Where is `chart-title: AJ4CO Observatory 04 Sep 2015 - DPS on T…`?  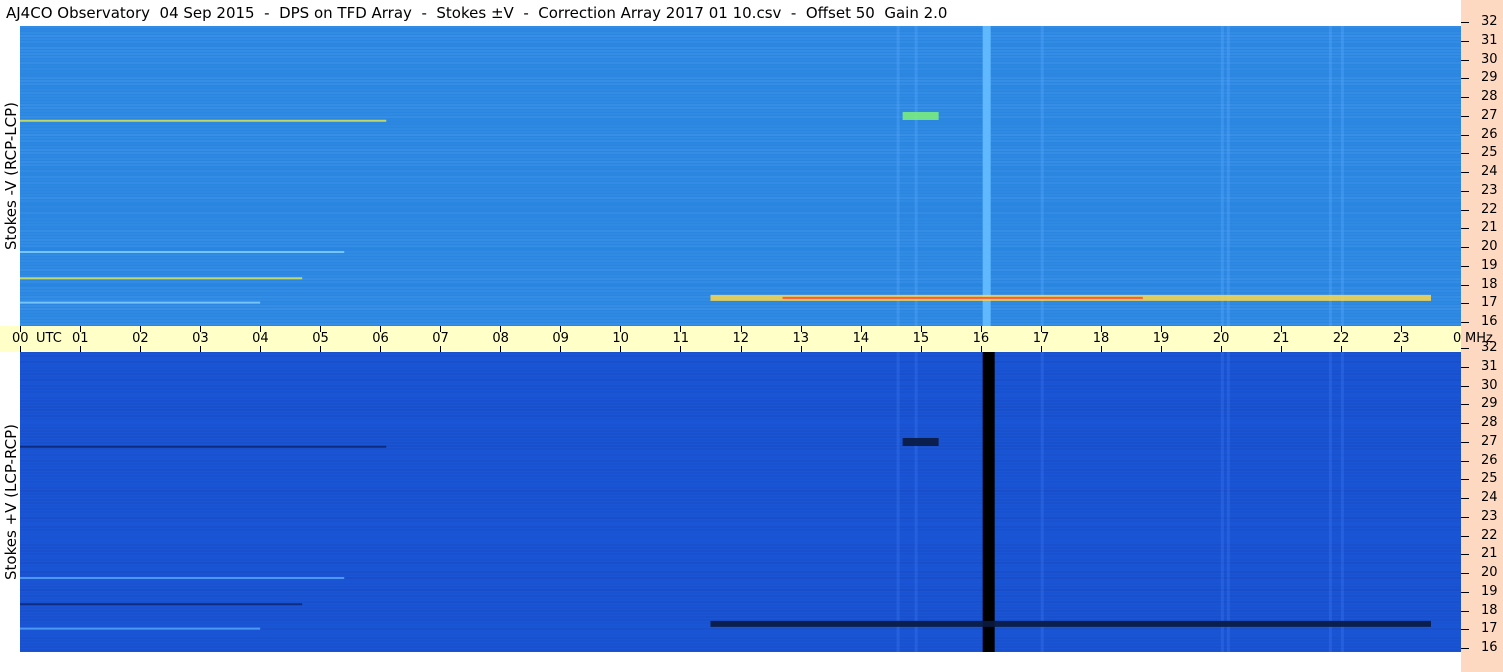
chart-title: AJ4CO Observatory 04 Sep 2015 - DPS on T… is located at coordinates (477, 13).